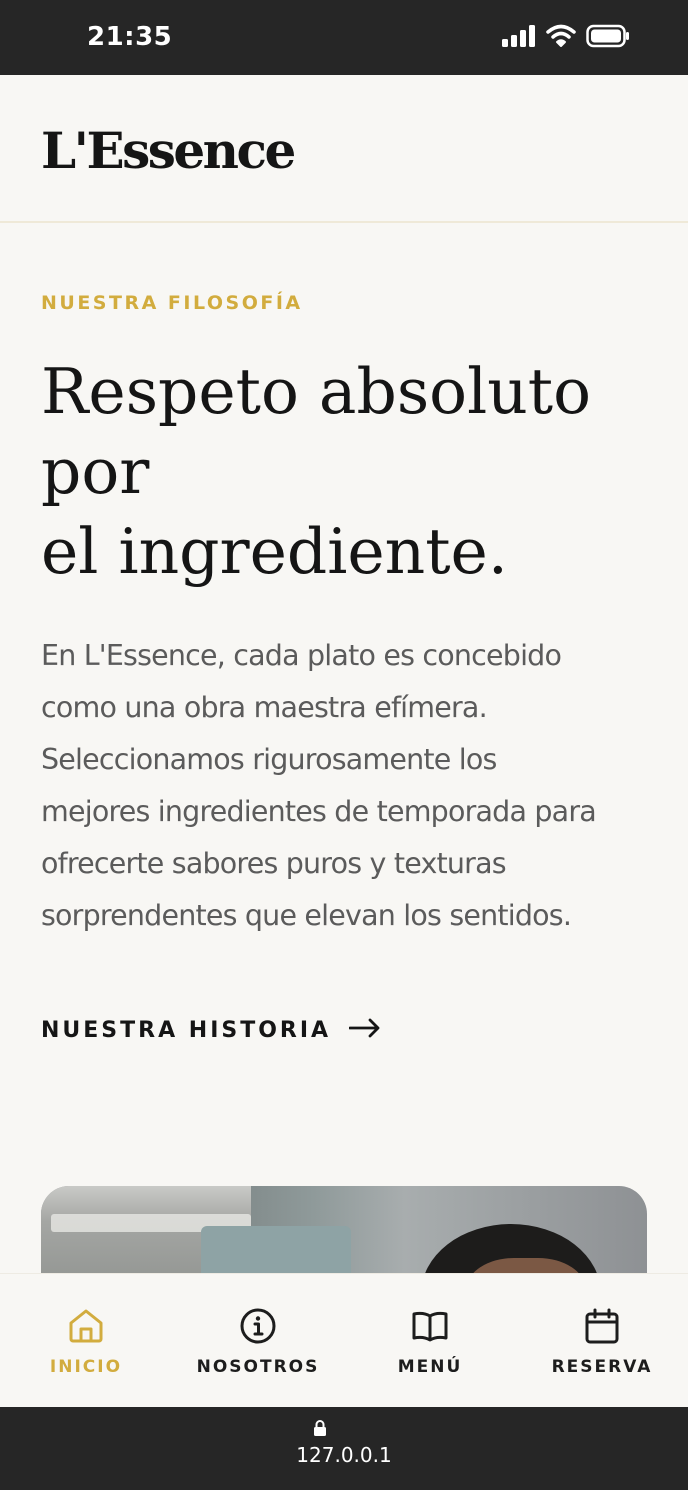  What do you see at coordinates (602, 1367) in the screenshot?
I see `nav-label: RESERVA` at bounding box center [602, 1367].